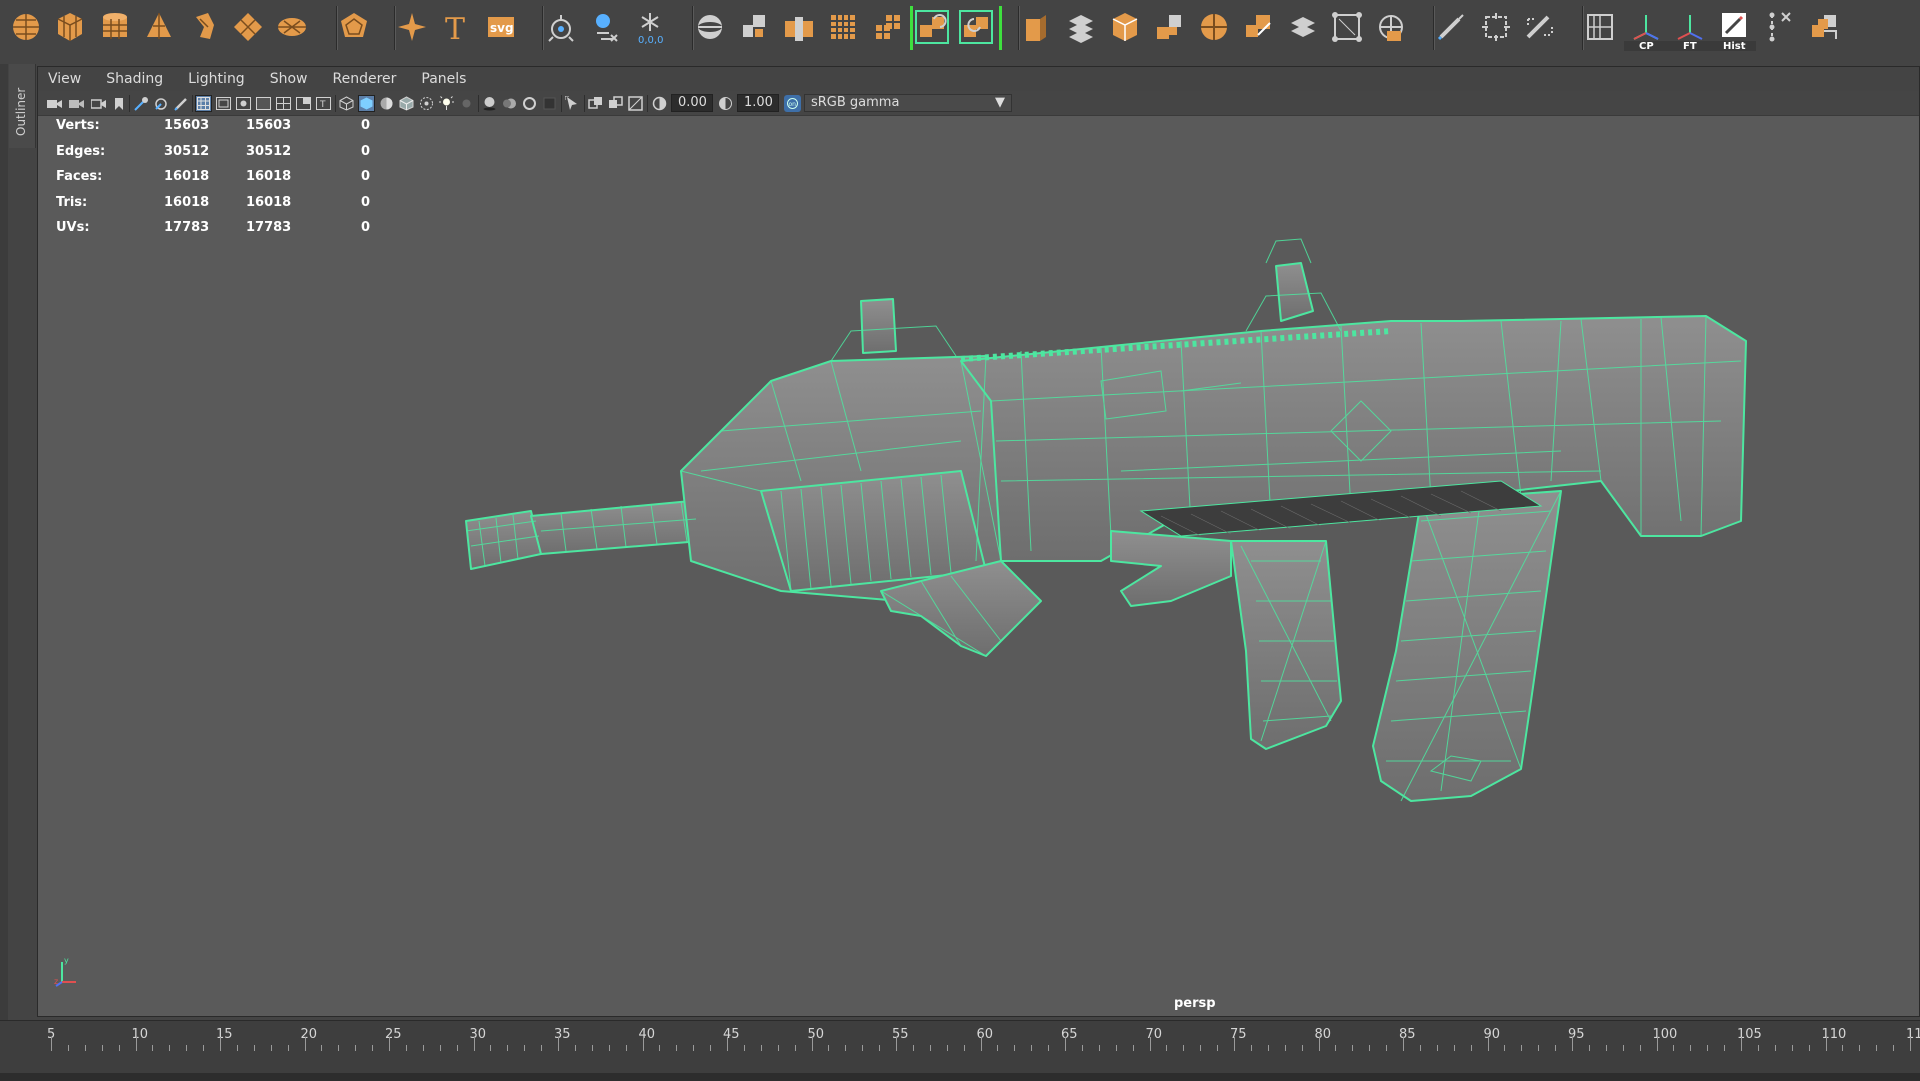 Image resolution: width=1920 pixels, height=1081 pixels. I want to click on outliner-tab: Outliner, so click(22, 106).